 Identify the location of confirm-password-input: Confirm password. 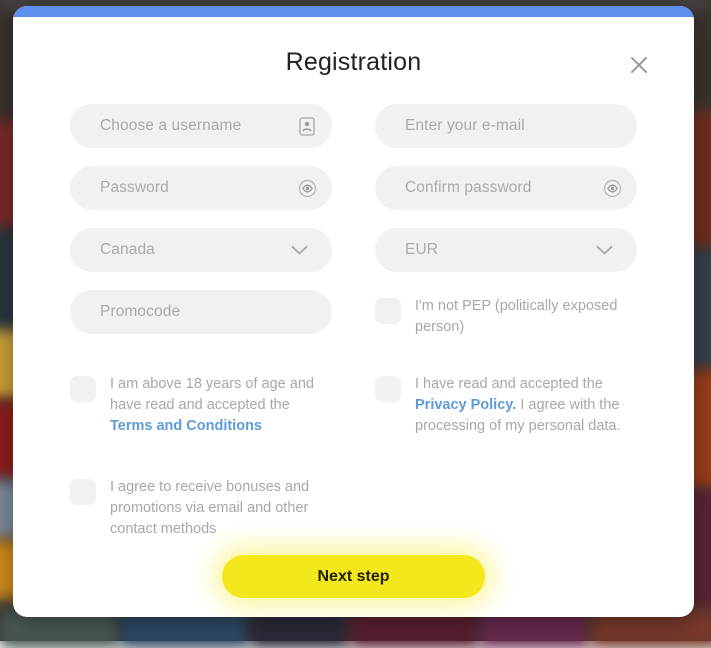
(506, 188).